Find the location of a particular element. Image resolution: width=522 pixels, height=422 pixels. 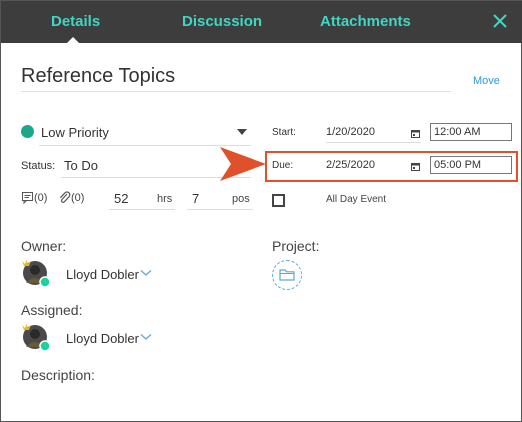

start-date-underline is located at coordinates (373, 142).